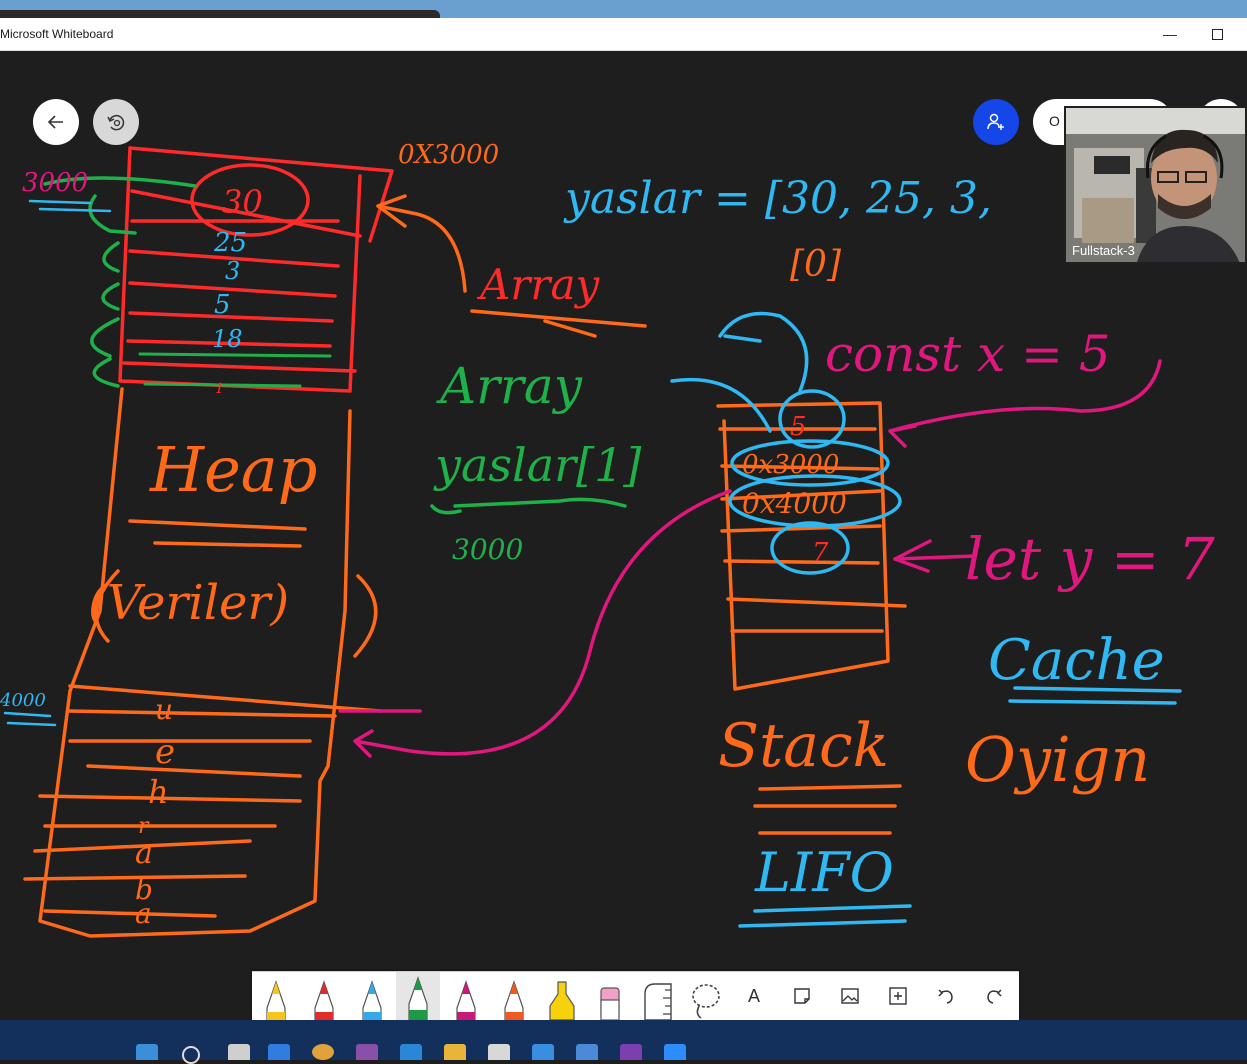  What do you see at coordinates (658, 1001) in the screenshot?
I see `ruler-icon` at bounding box center [658, 1001].